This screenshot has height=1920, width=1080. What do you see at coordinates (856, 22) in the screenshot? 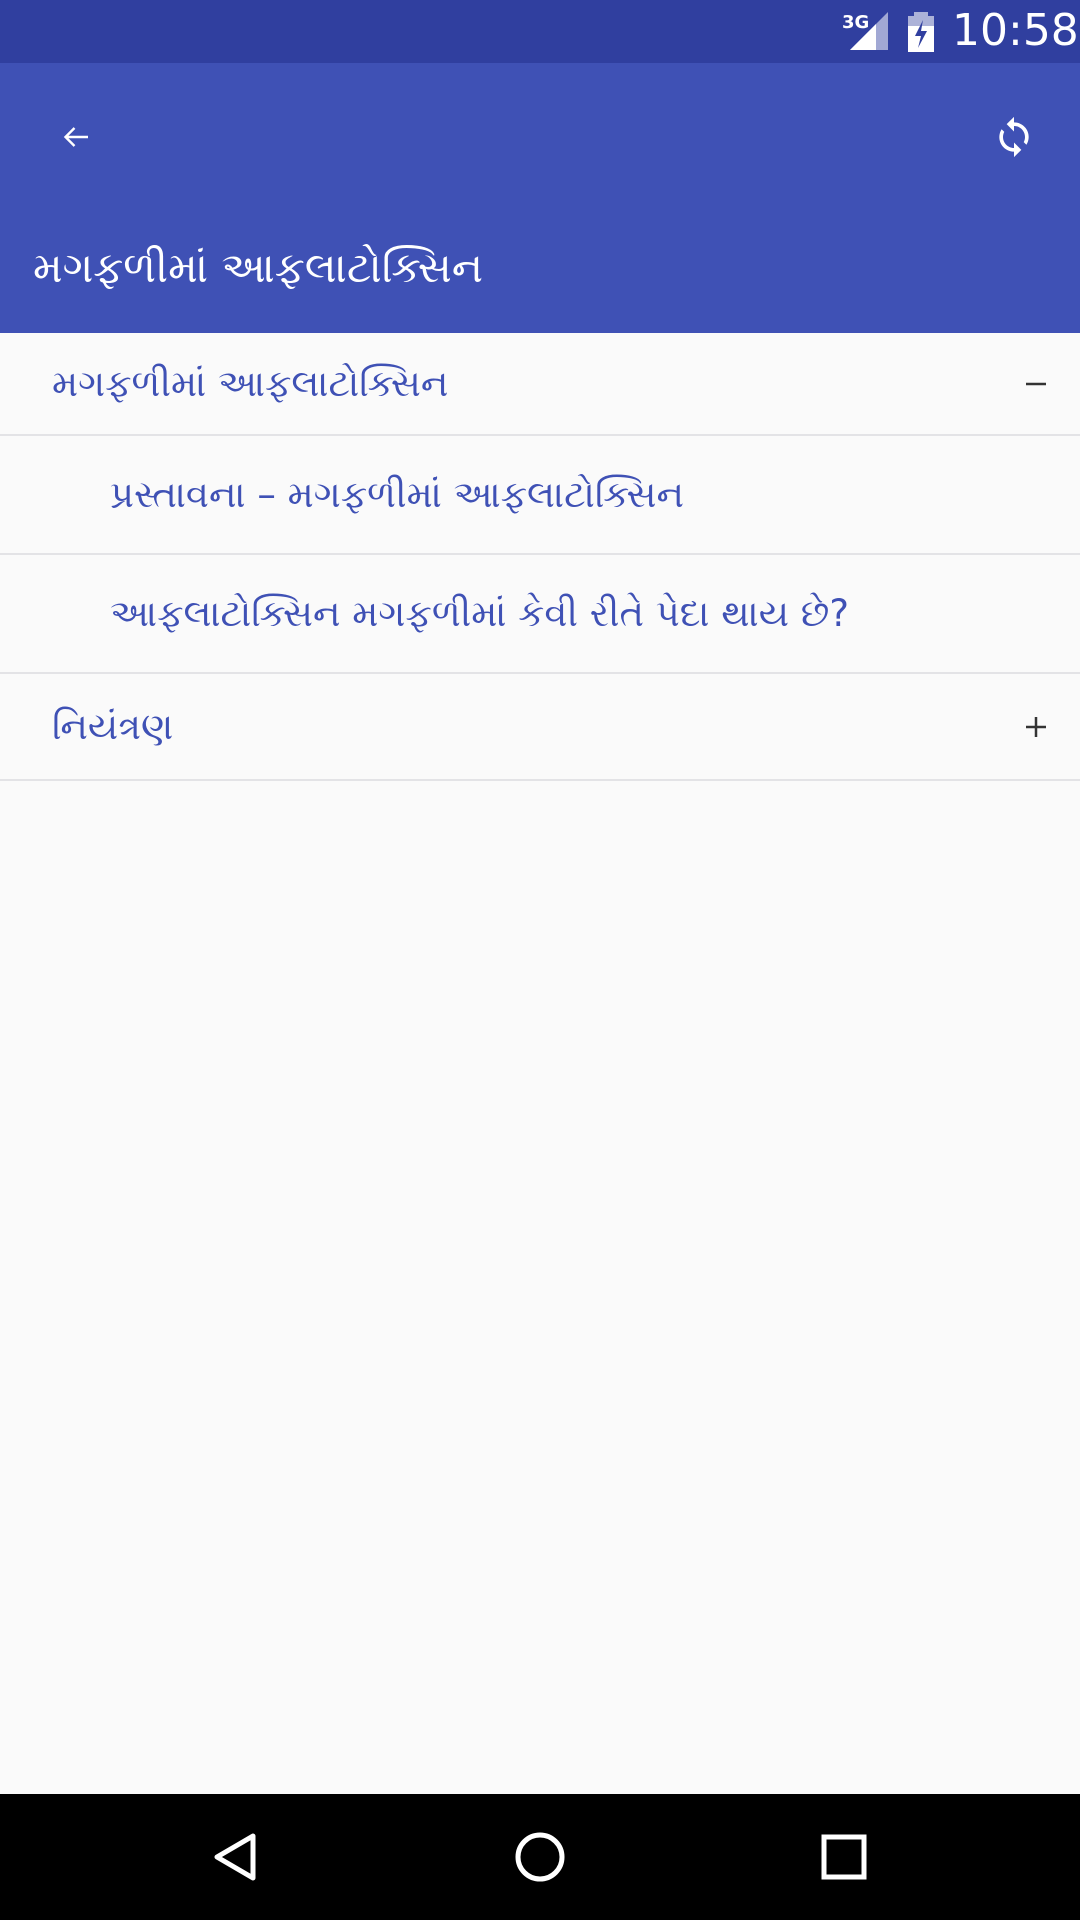
I see `network-type: 3G` at bounding box center [856, 22].